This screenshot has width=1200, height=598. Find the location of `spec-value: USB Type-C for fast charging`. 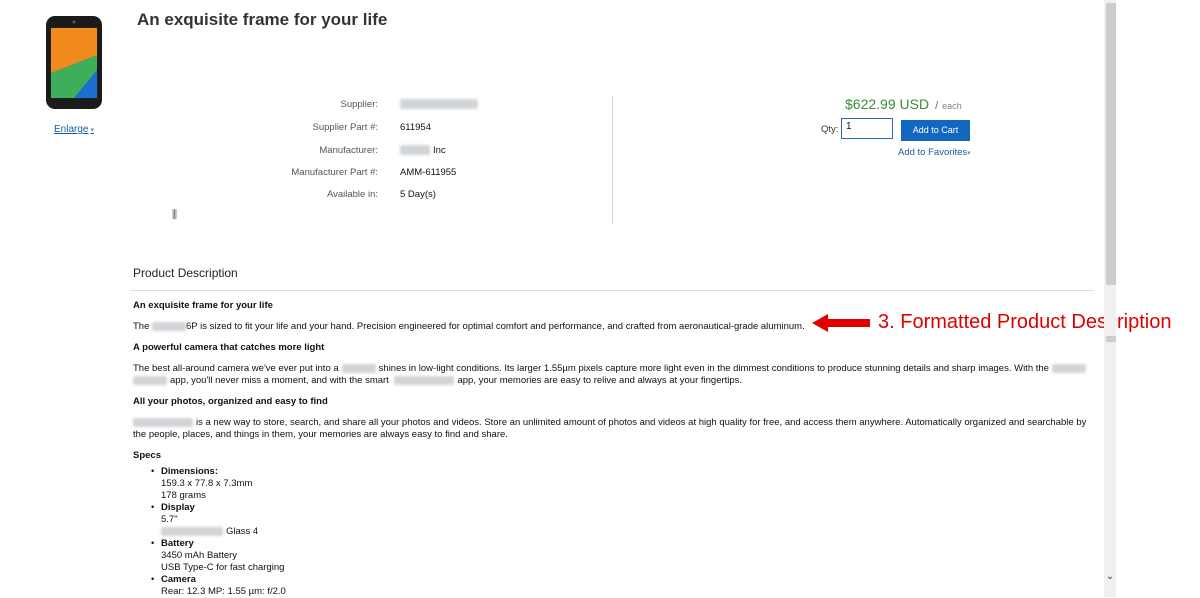

spec-value: USB Type-C for fast charging is located at coordinates (223, 567).